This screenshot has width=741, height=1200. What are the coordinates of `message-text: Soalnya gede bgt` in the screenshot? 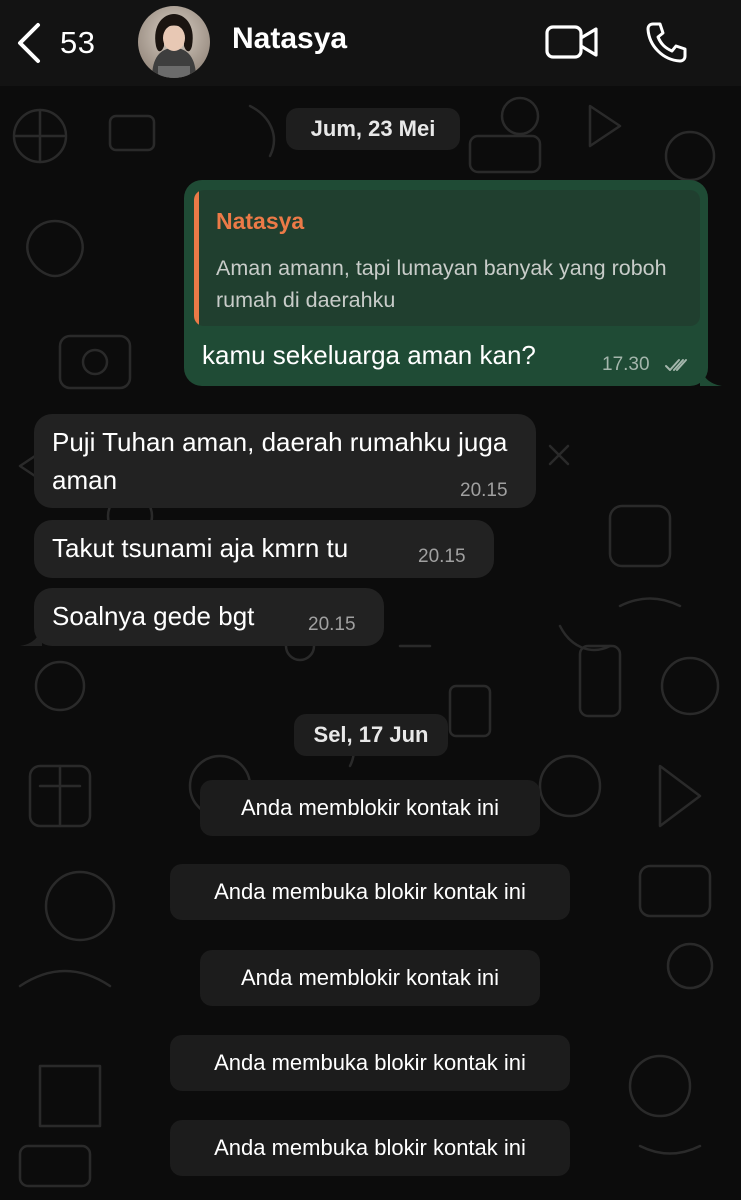 It's located at (153, 616).